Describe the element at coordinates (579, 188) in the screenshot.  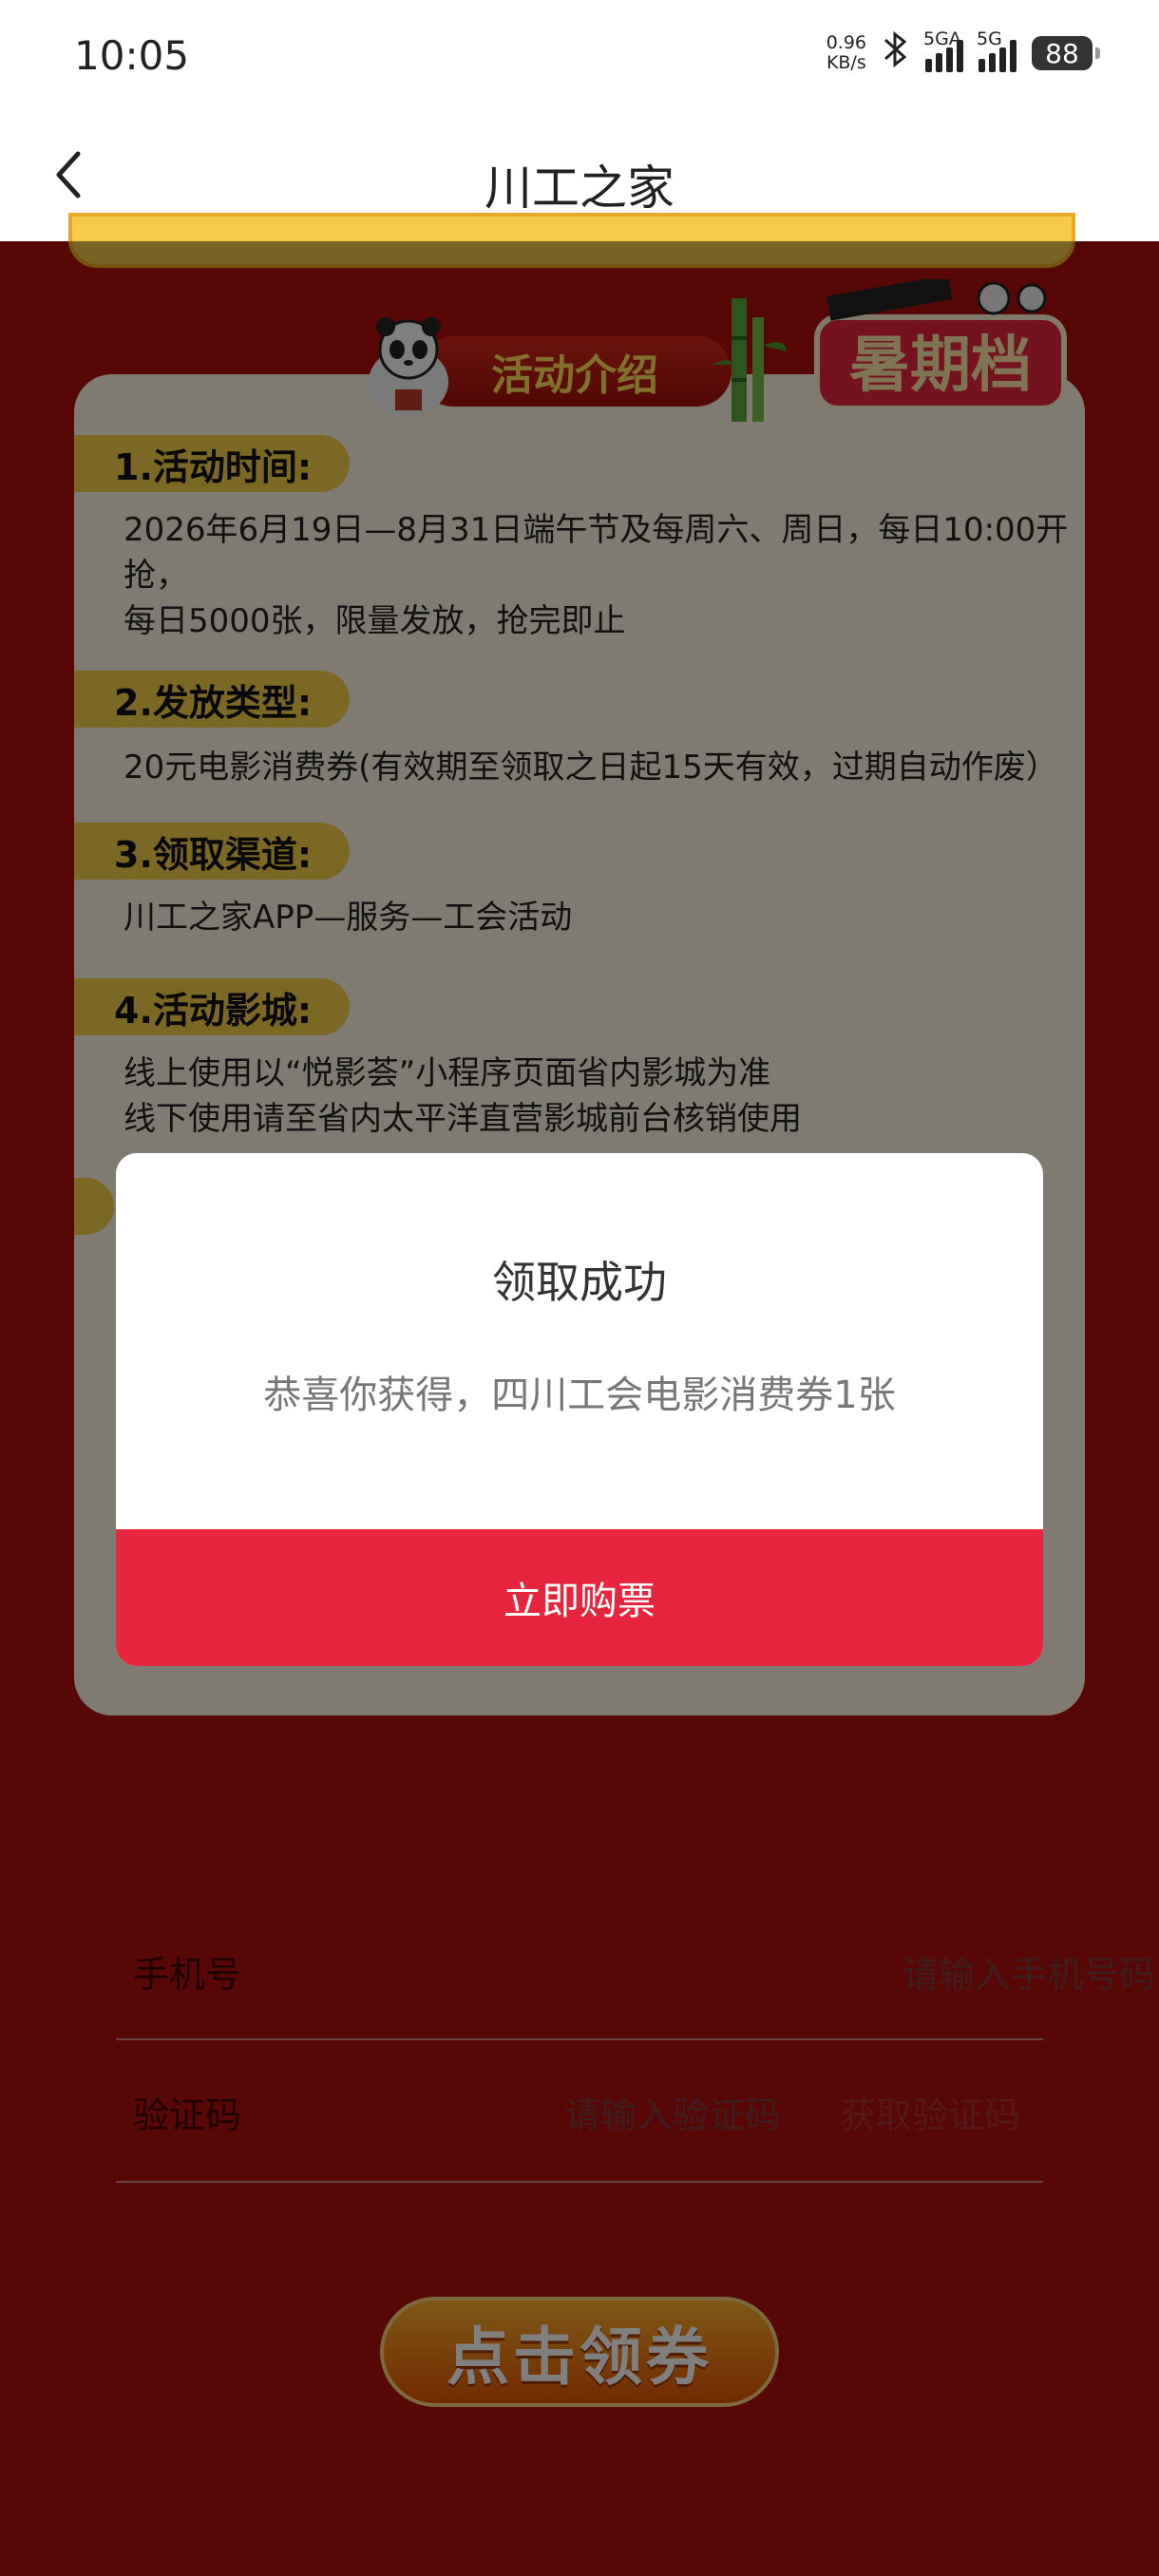
I see `page-title: 川工之家` at that location.